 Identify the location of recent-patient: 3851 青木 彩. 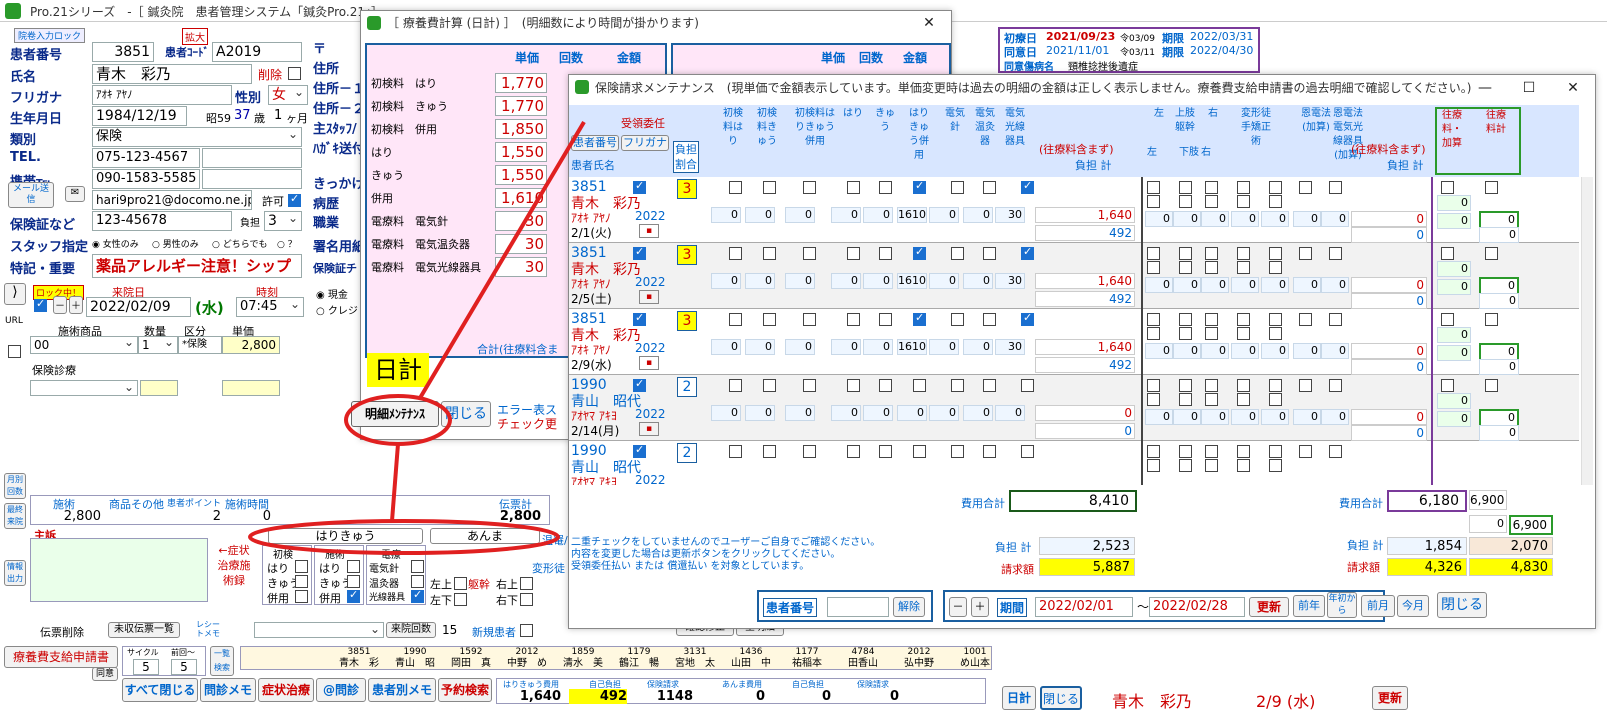
(359, 658).